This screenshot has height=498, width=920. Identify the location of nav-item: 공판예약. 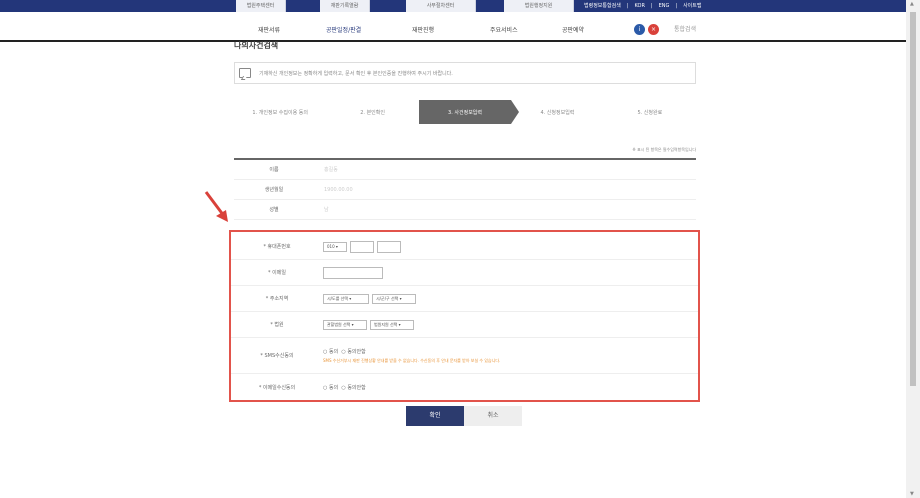
(573, 29).